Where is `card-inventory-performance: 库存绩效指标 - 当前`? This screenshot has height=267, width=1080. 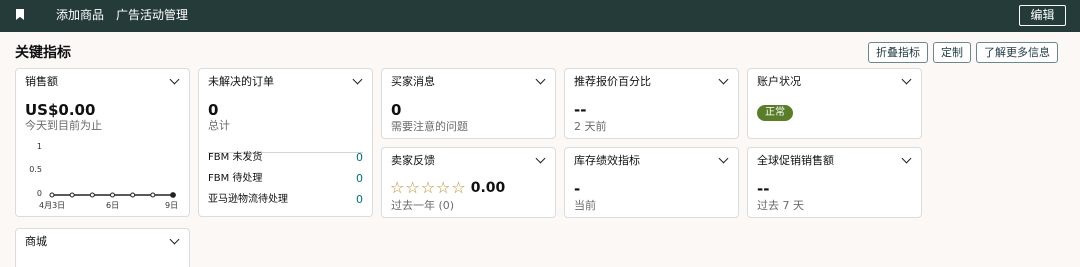
card-inventory-performance: 库存绩效指标 - 当前 is located at coordinates (651, 182).